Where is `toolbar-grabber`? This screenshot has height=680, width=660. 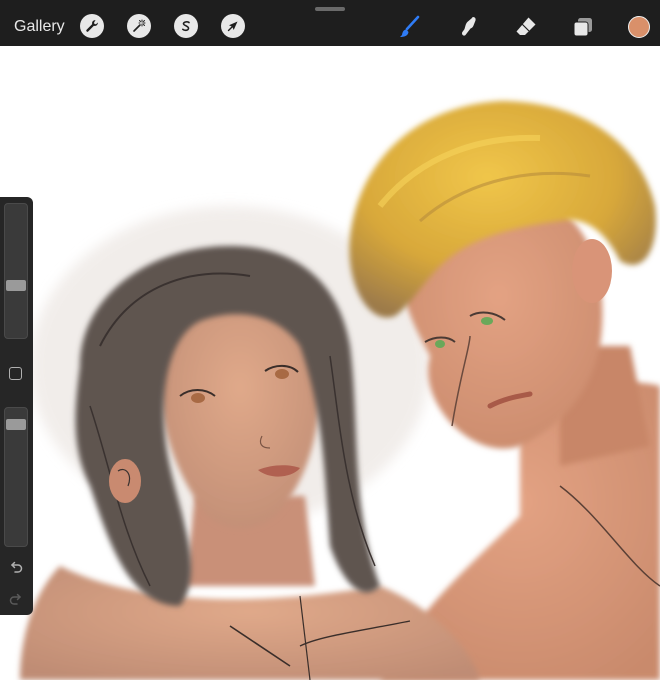 toolbar-grabber is located at coordinates (330, 9).